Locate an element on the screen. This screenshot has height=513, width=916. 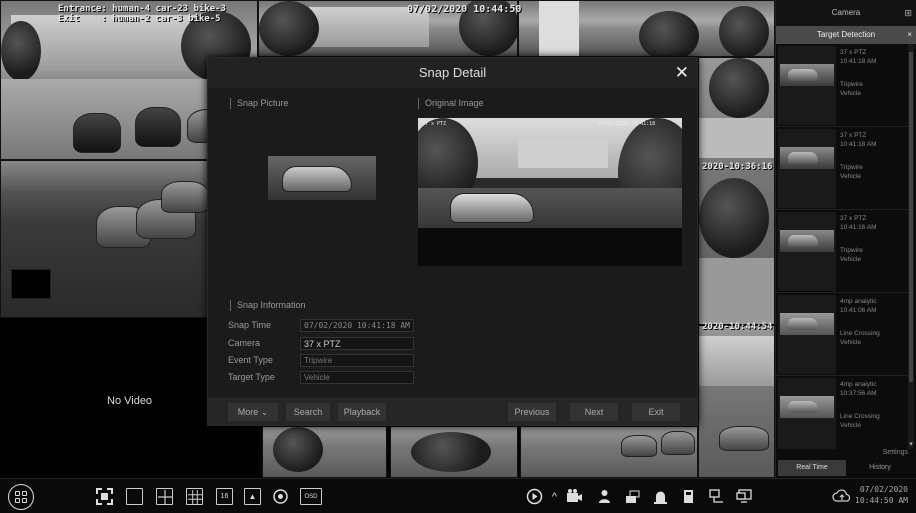
playback-button: Playback is located at coordinates (362, 412).